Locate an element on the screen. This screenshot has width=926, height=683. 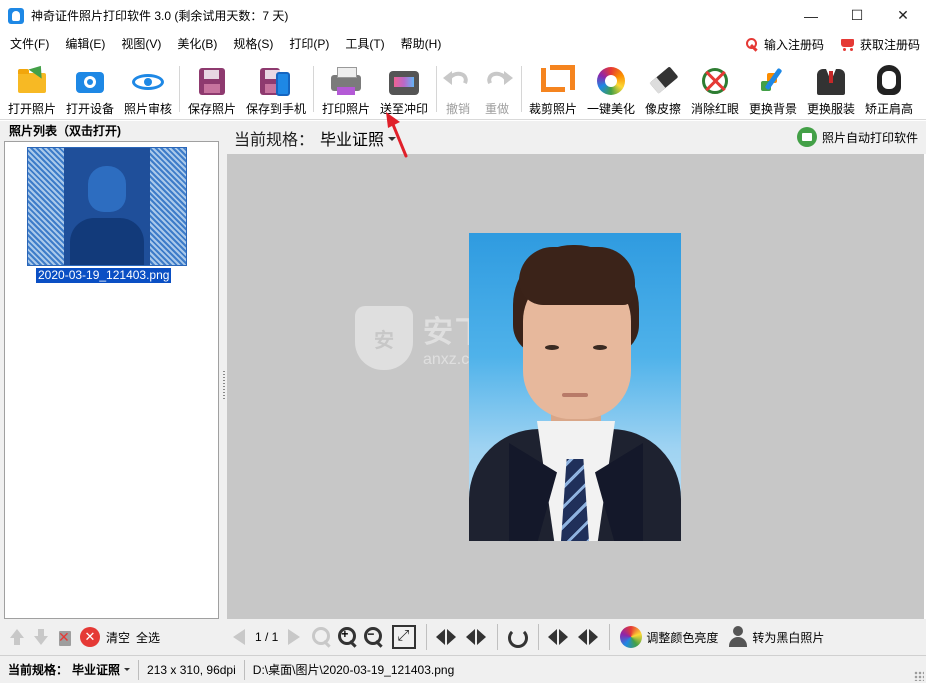
key-icon is located at coordinates (752, 44).